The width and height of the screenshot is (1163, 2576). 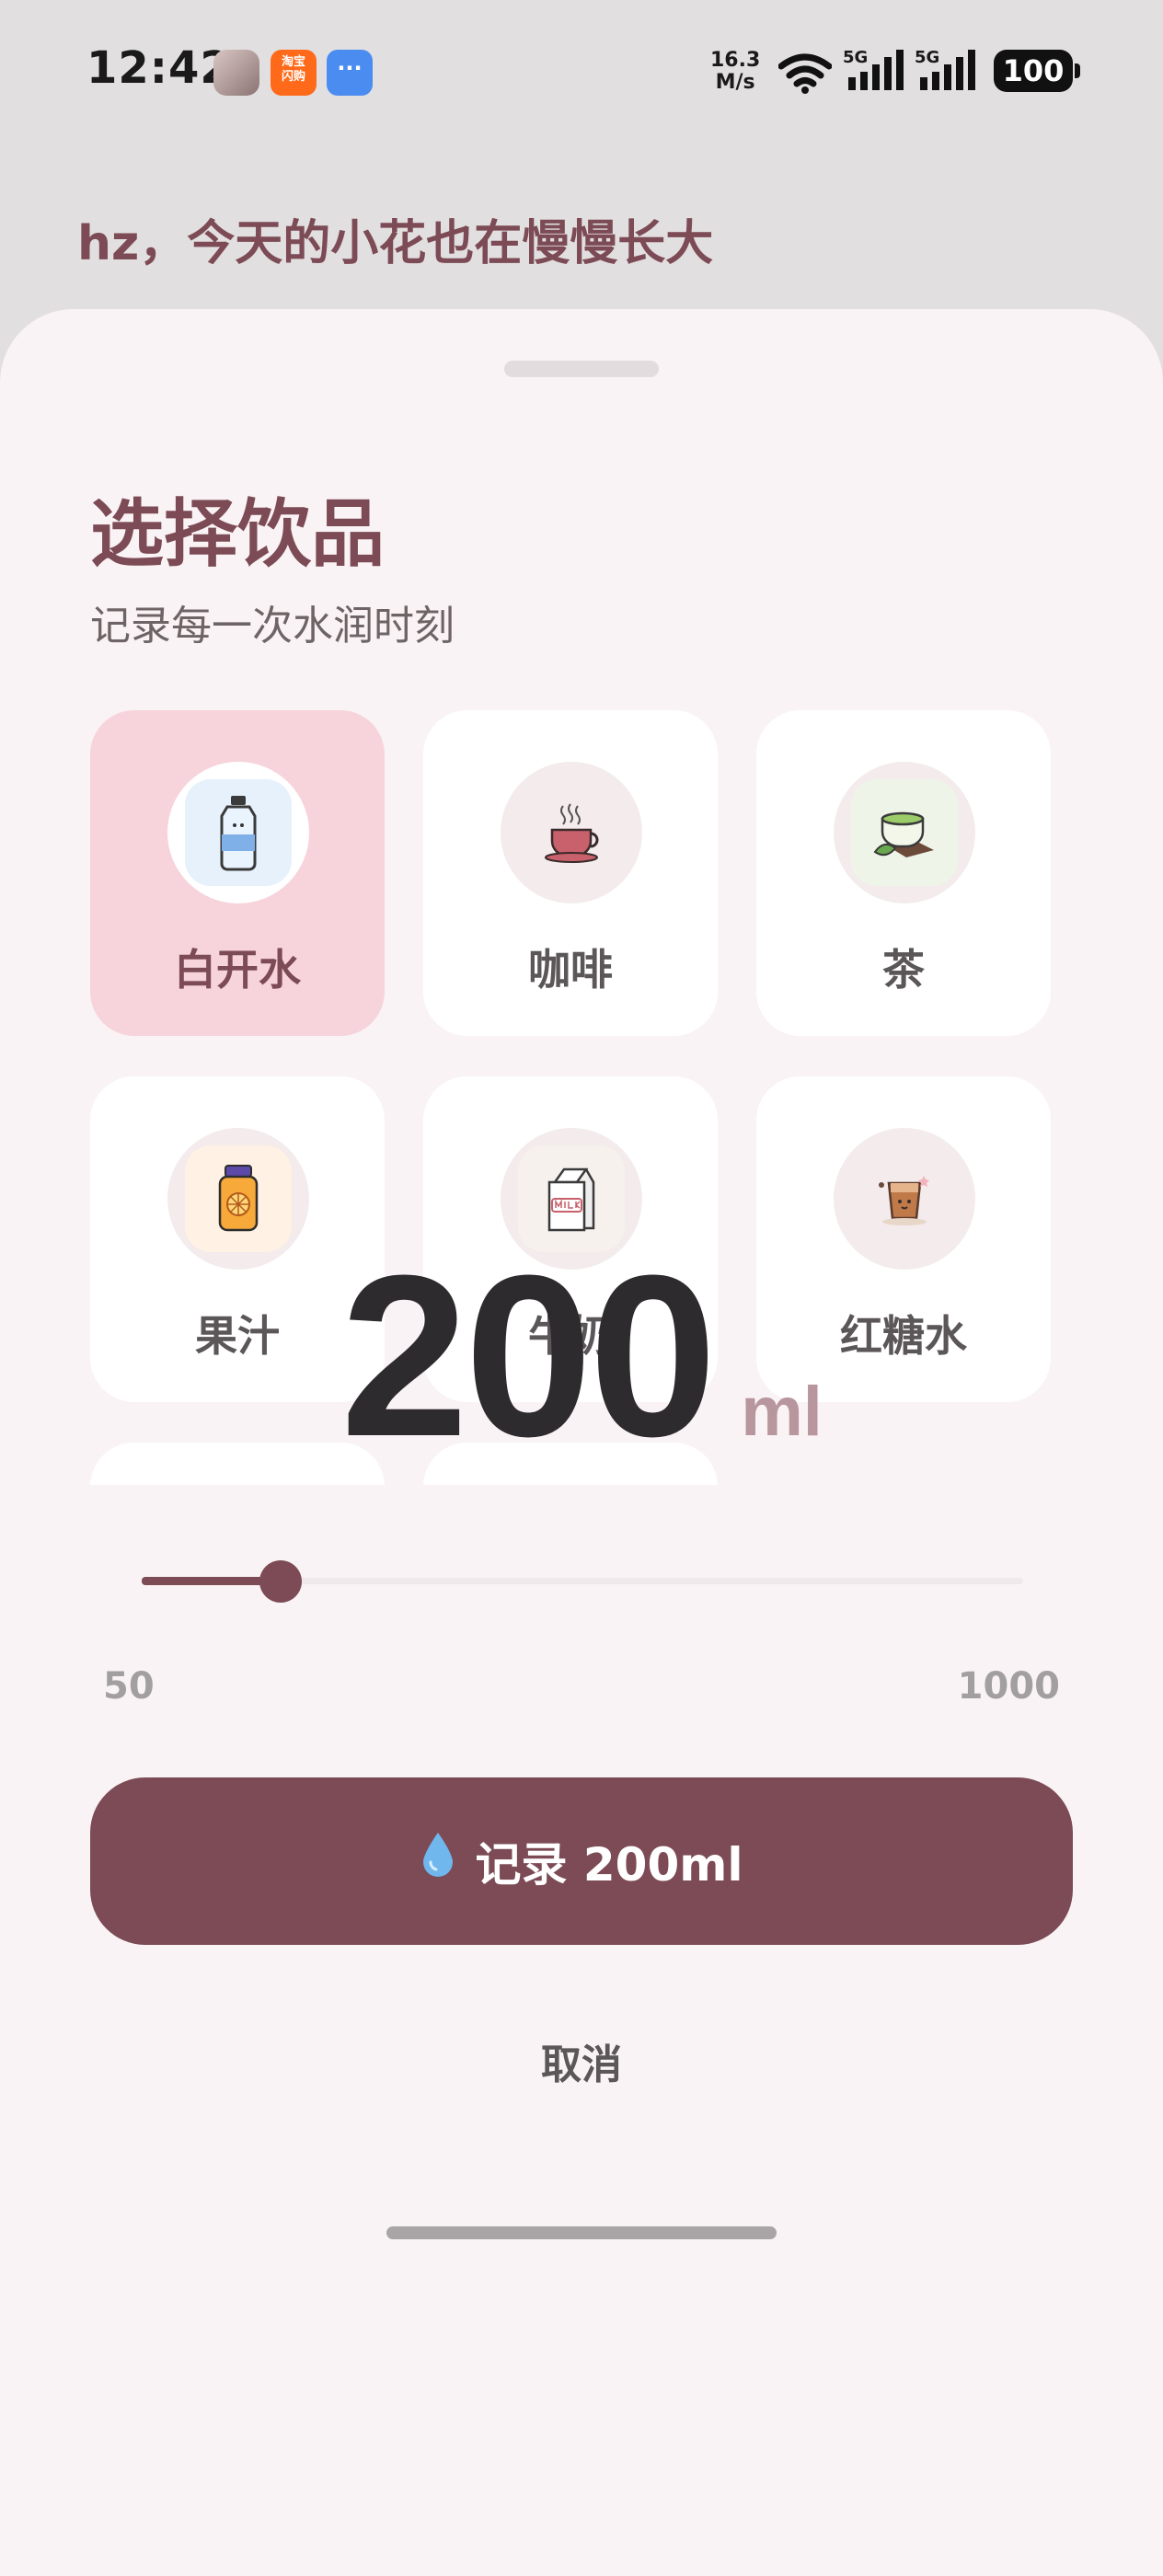 What do you see at coordinates (1037, 71) in the screenshot?
I see `battery-indicator: 100` at bounding box center [1037, 71].